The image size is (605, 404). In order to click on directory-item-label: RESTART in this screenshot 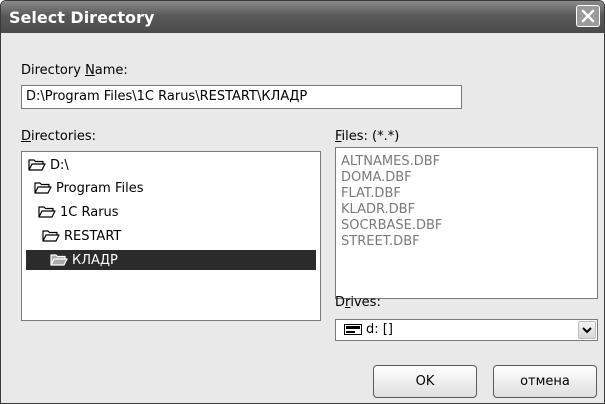, I will do `click(93, 236)`.